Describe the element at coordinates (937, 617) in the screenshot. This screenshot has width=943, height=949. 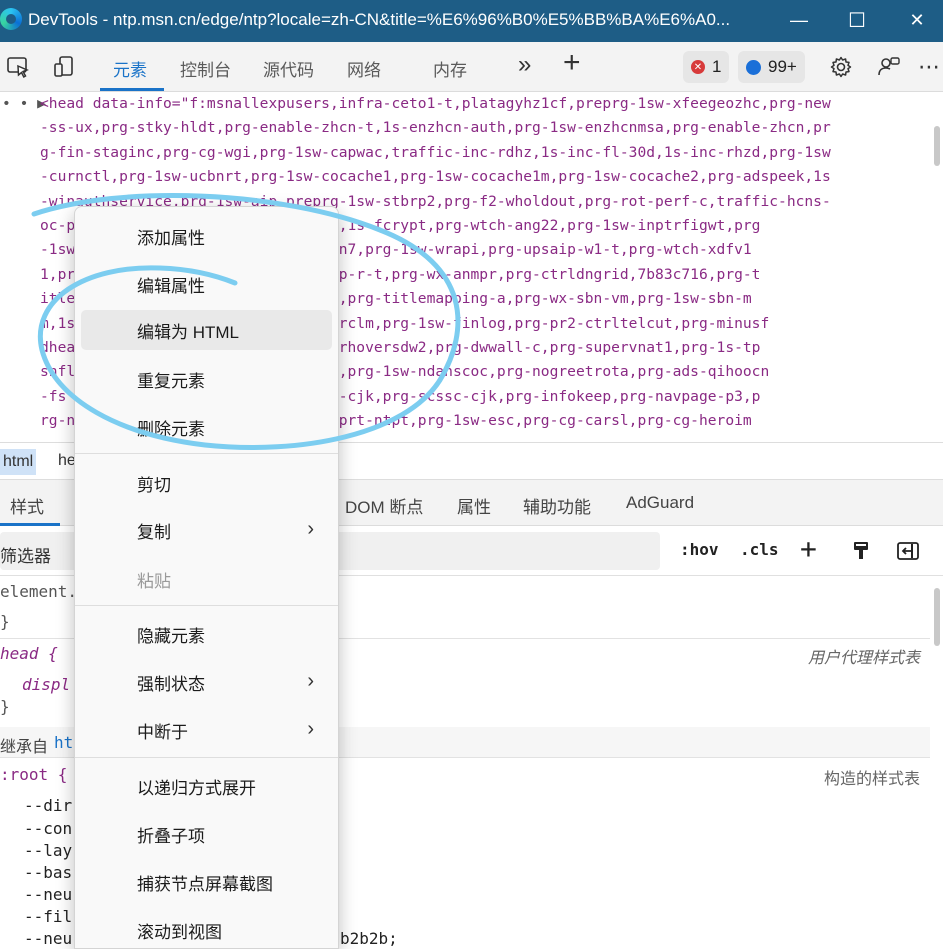
I see `styles-scrollbar` at that location.